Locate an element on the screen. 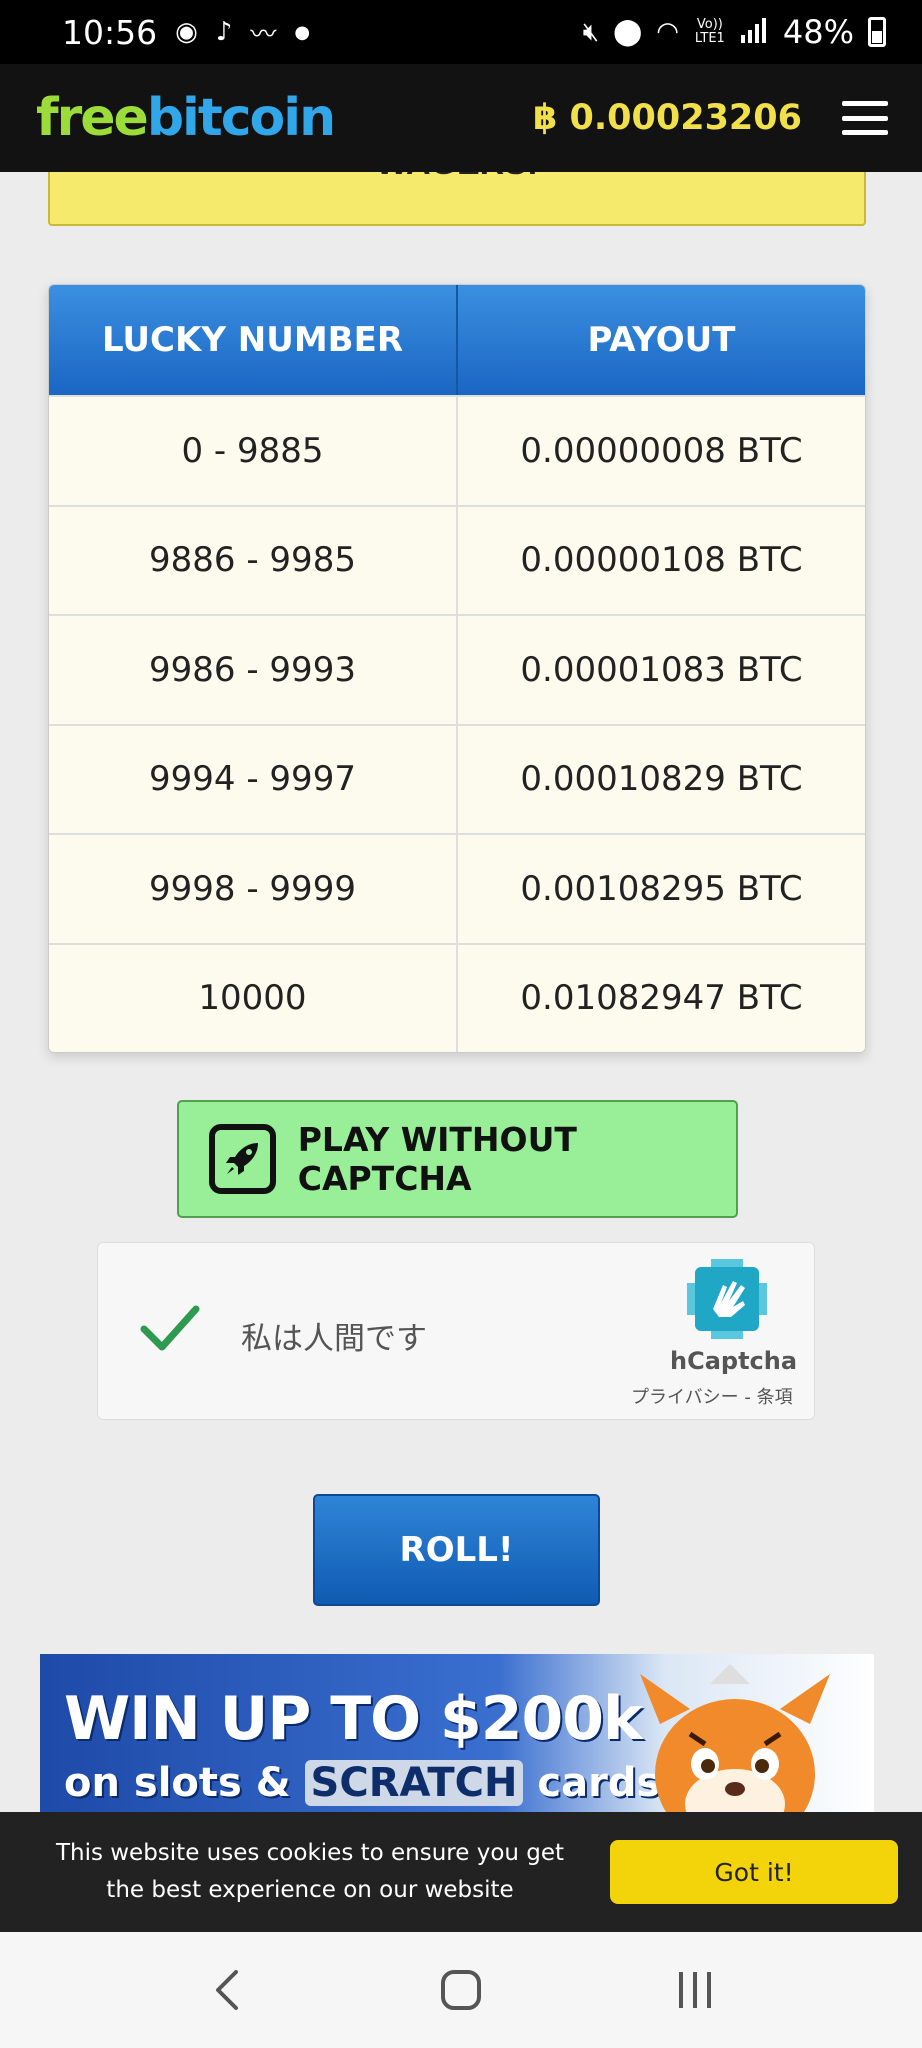 The image size is (922, 2048). tiktok-icon: ♪ is located at coordinates (224, 32).